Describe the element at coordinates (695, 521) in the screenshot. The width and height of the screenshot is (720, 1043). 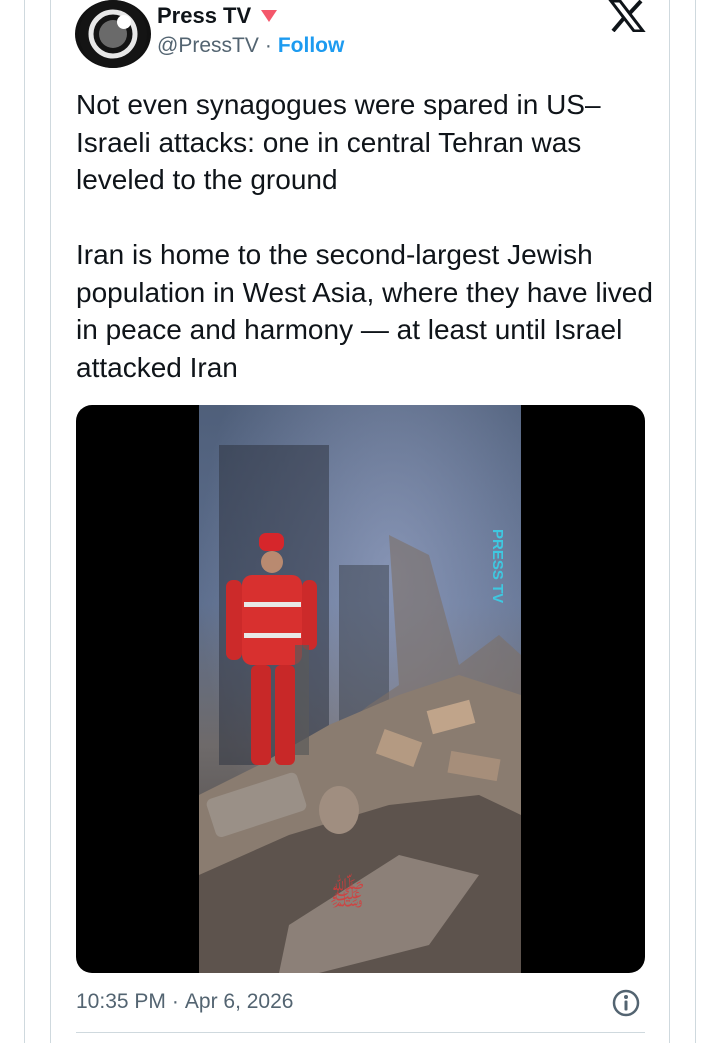
I see `frame-border-right-outer` at that location.